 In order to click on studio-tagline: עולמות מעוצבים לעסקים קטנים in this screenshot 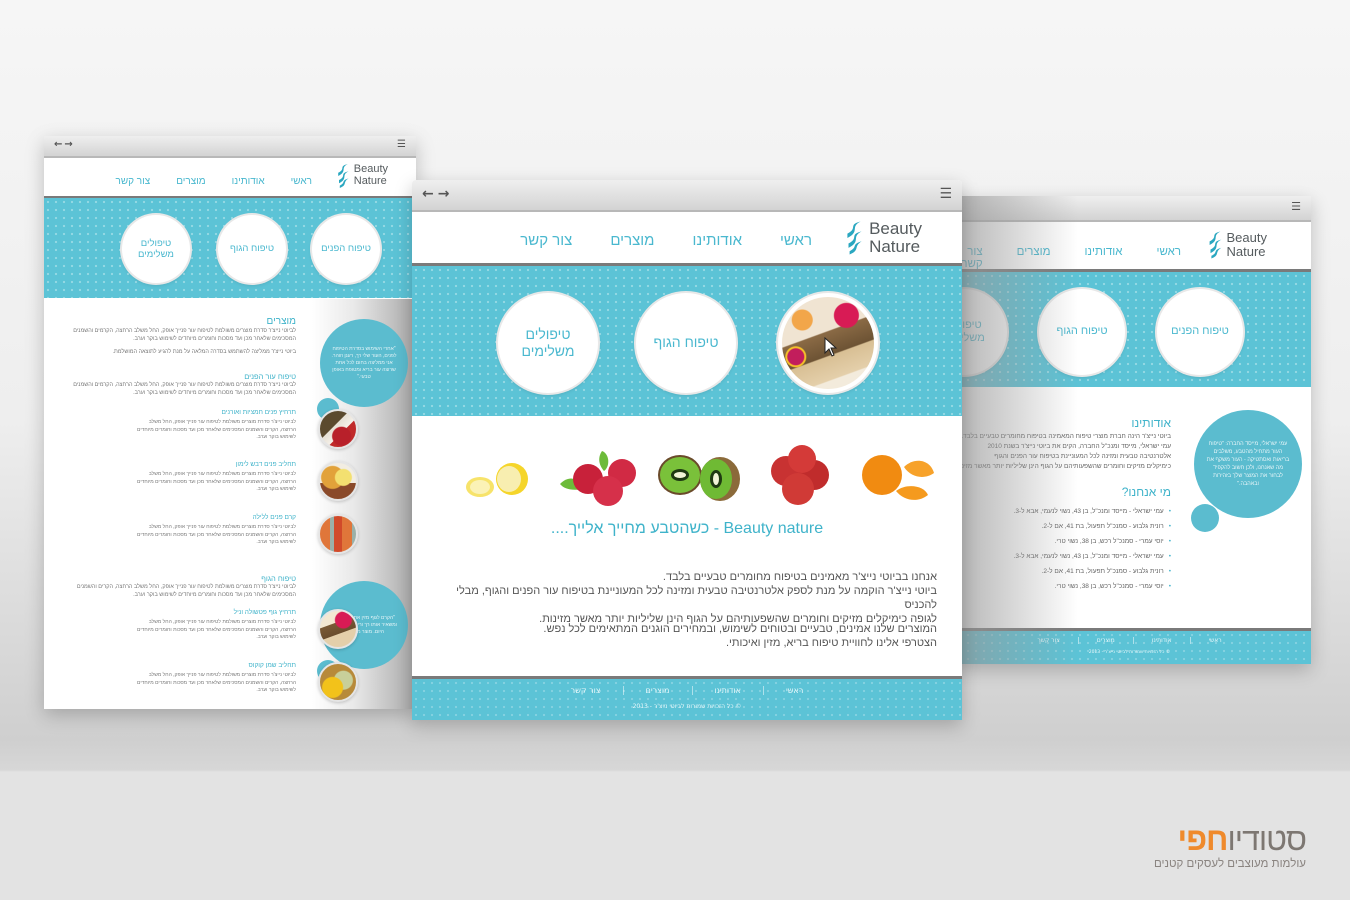, I will do `click(1229, 864)`.